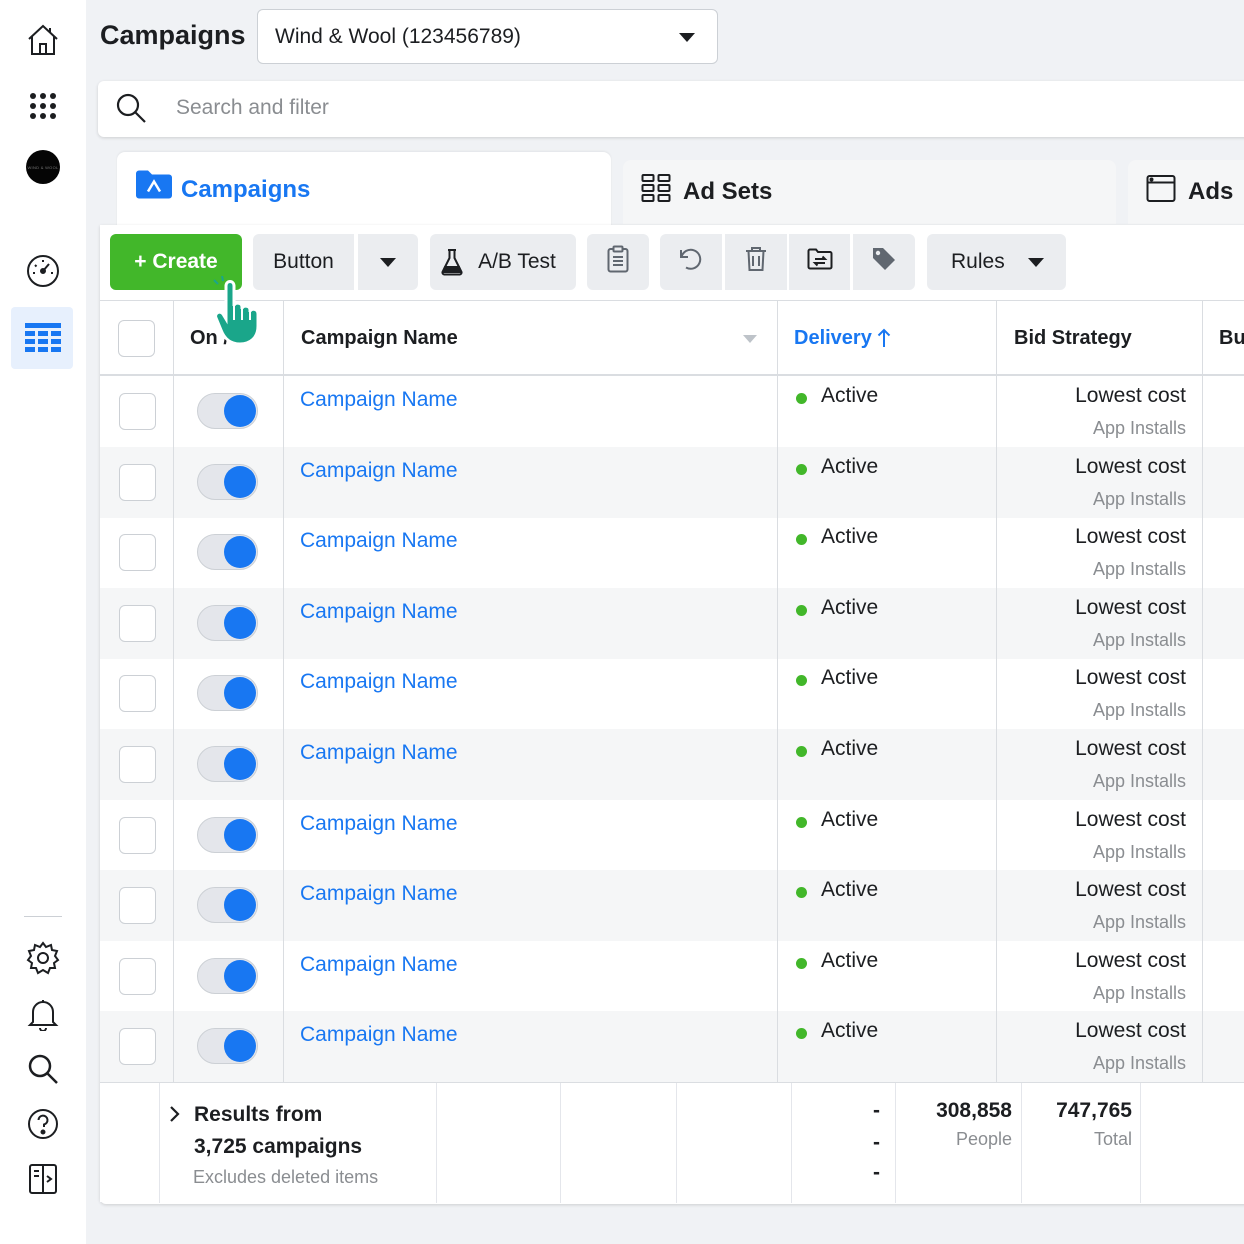 The image size is (1244, 1244). I want to click on notifications-bell-icon, so click(43, 1014).